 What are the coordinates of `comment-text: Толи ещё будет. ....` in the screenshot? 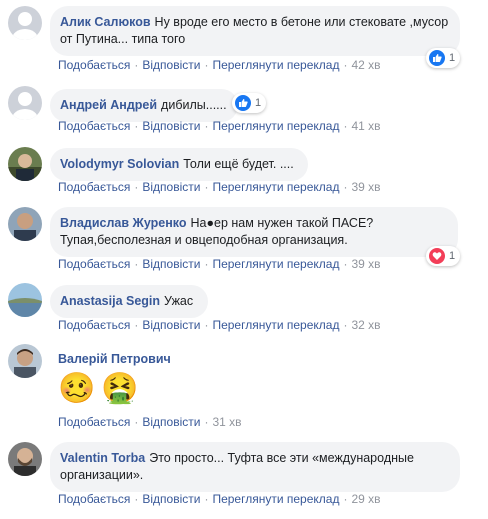 It's located at (238, 164).